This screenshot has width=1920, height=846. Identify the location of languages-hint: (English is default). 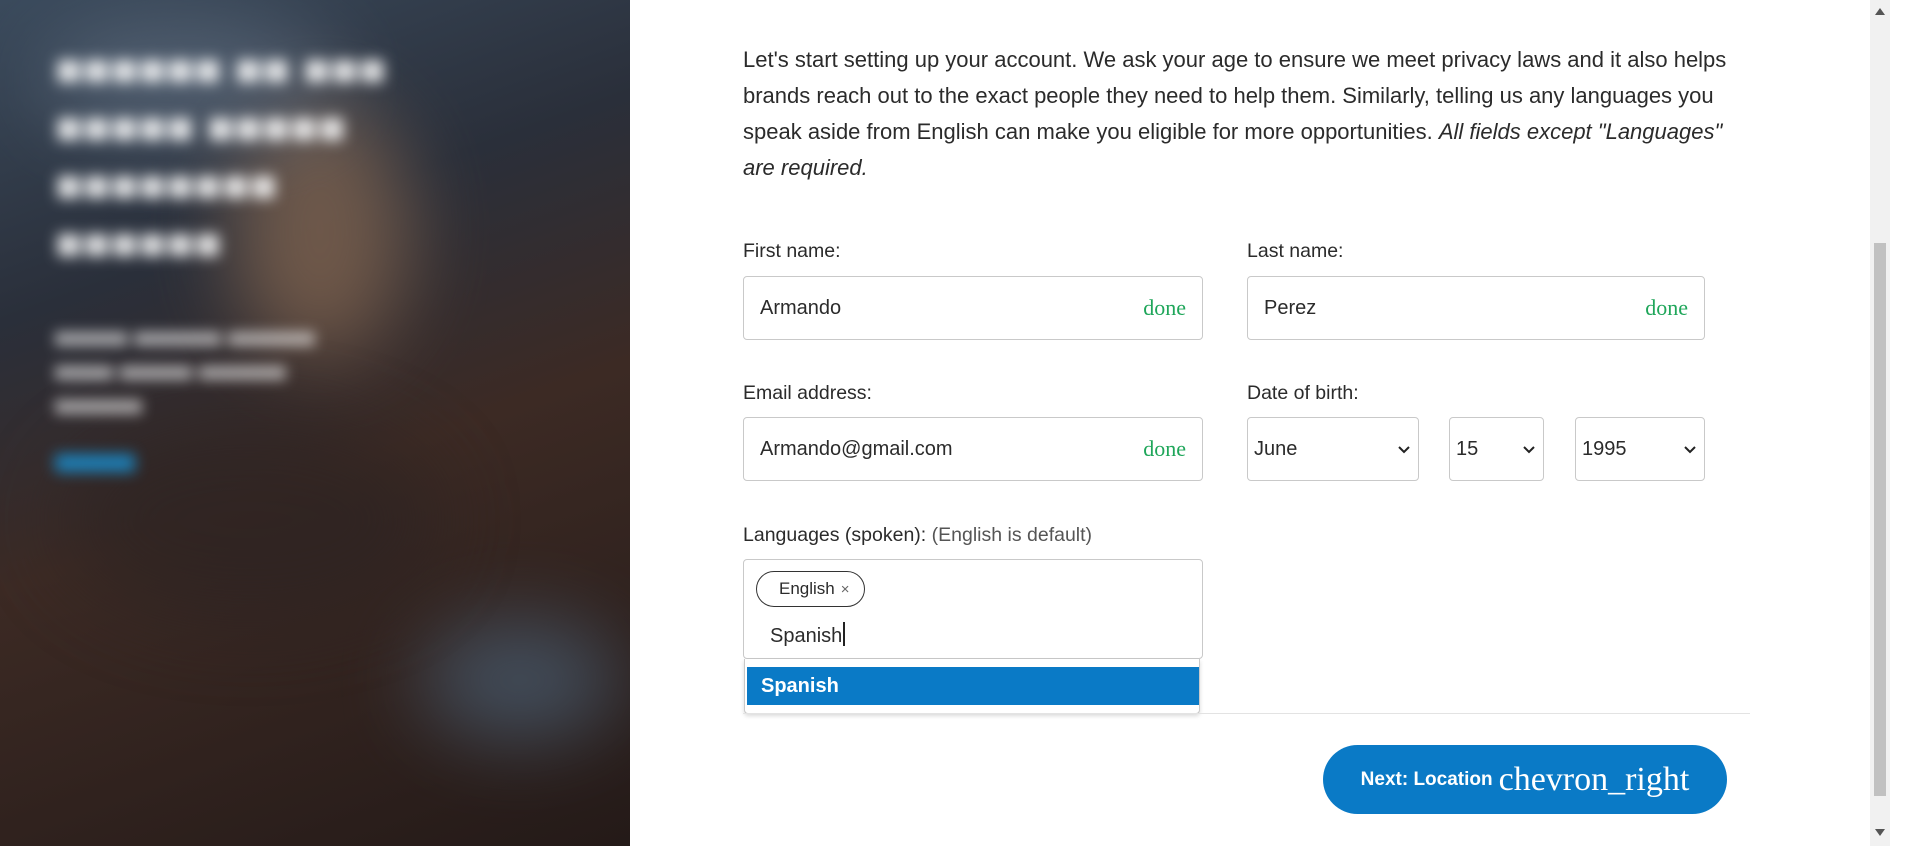
(1012, 535).